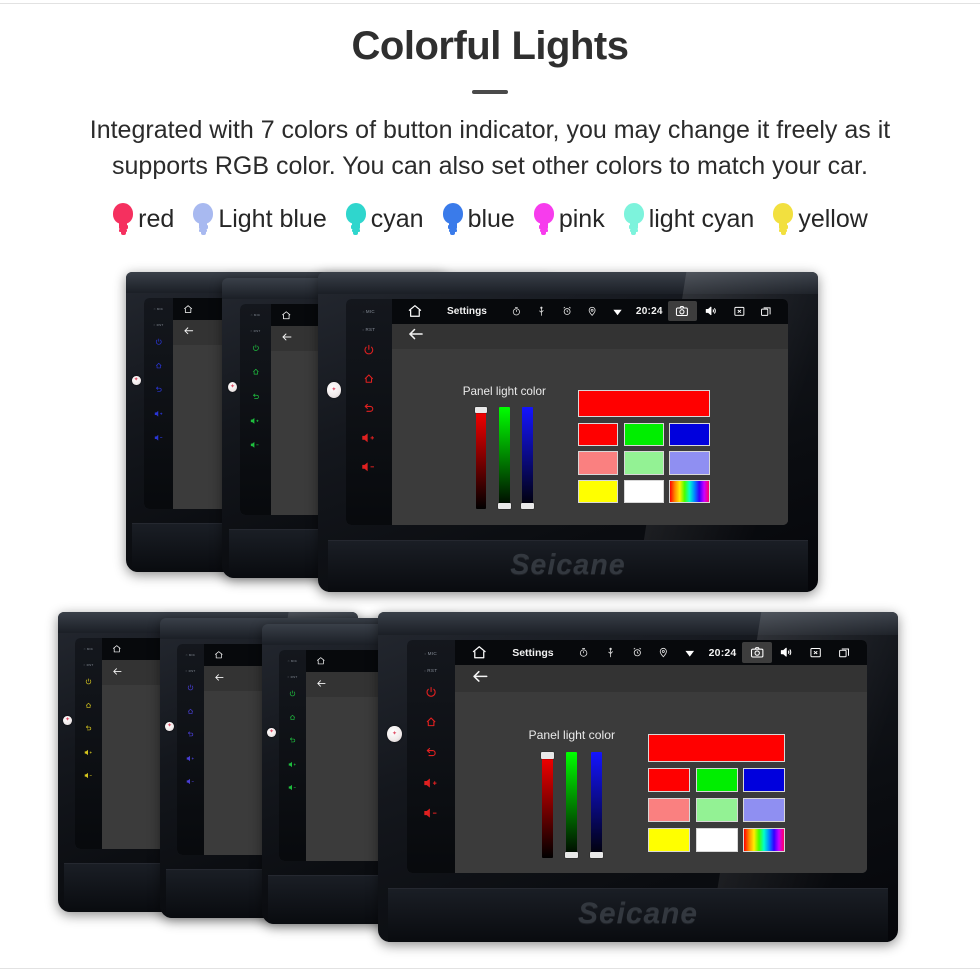 This screenshot has width=980, height=972. I want to click on screen-bezel: MIC RST Settings 20:24 Panel light color, so click(566, 412).